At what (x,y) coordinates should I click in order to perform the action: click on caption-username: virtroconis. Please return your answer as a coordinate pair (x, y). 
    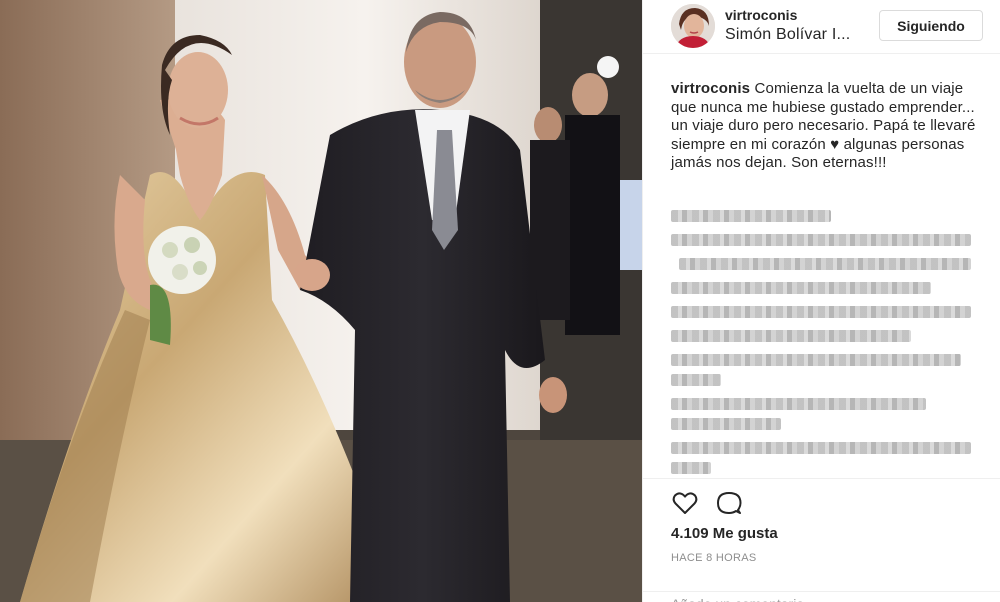
    Looking at the image, I should click on (710, 88).